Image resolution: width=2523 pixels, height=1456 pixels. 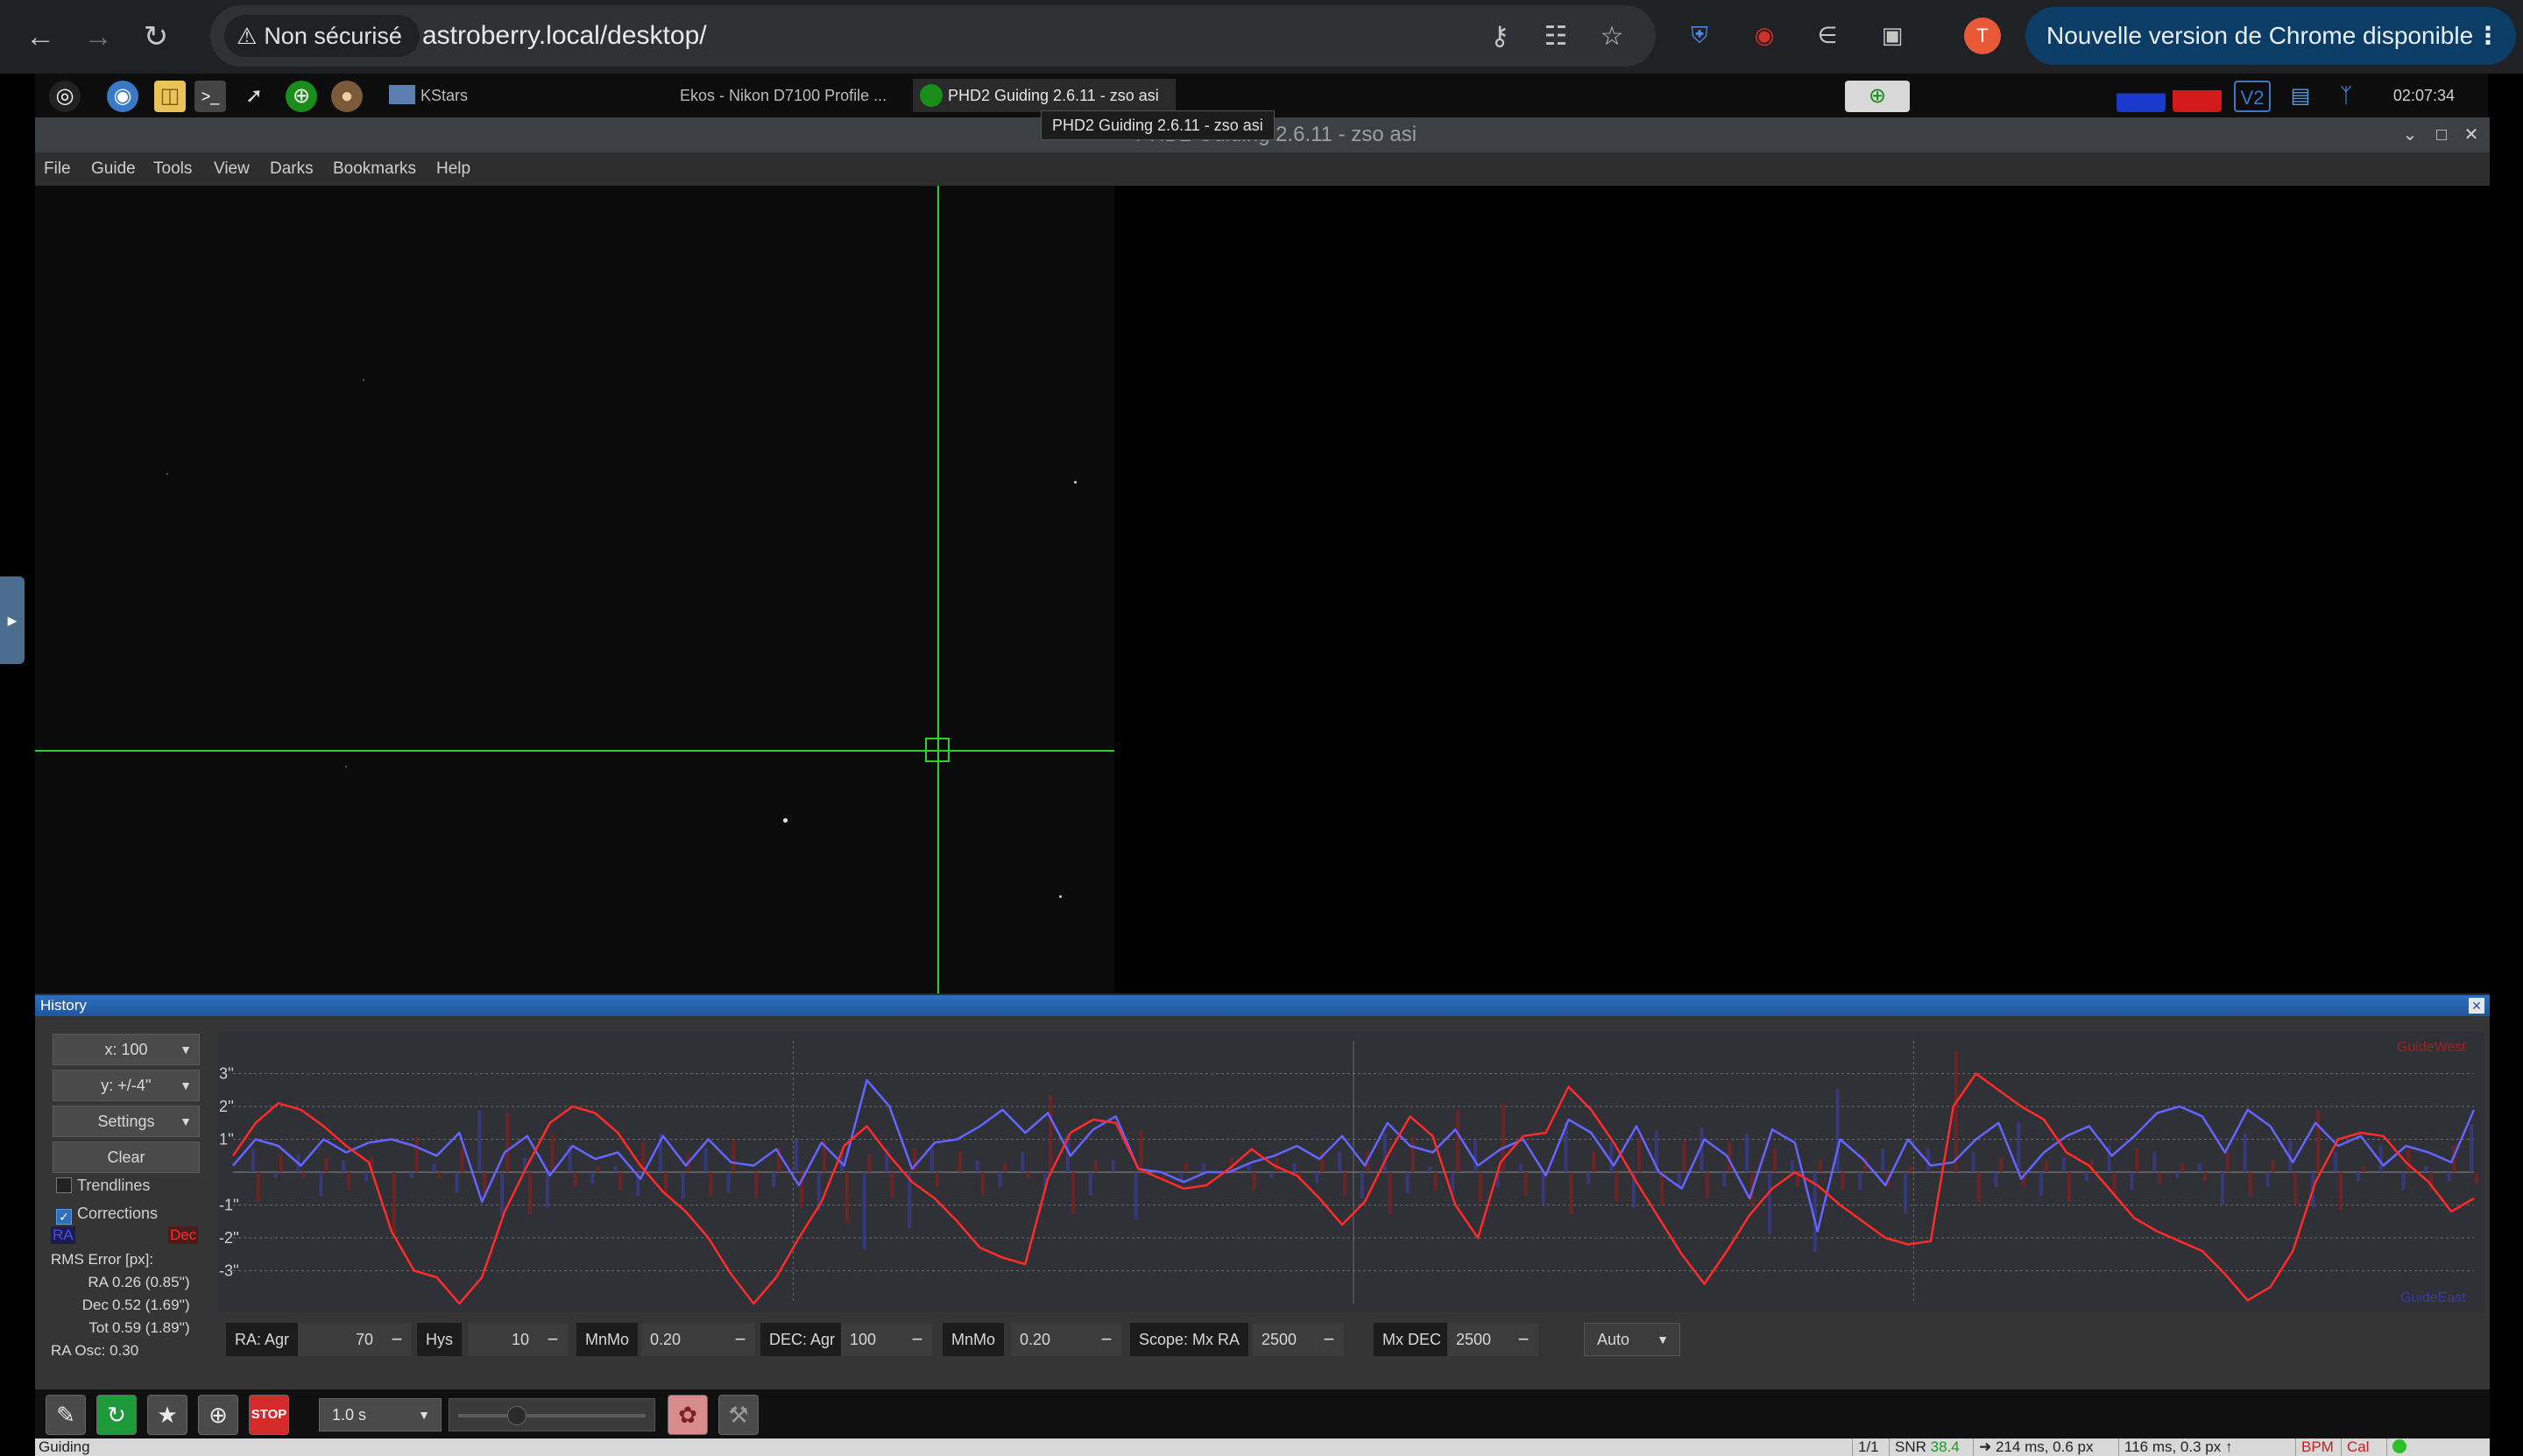 What do you see at coordinates (1523, 1339) in the screenshot?
I see `max-dec-decrement: −` at bounding box center [1523, 1339].